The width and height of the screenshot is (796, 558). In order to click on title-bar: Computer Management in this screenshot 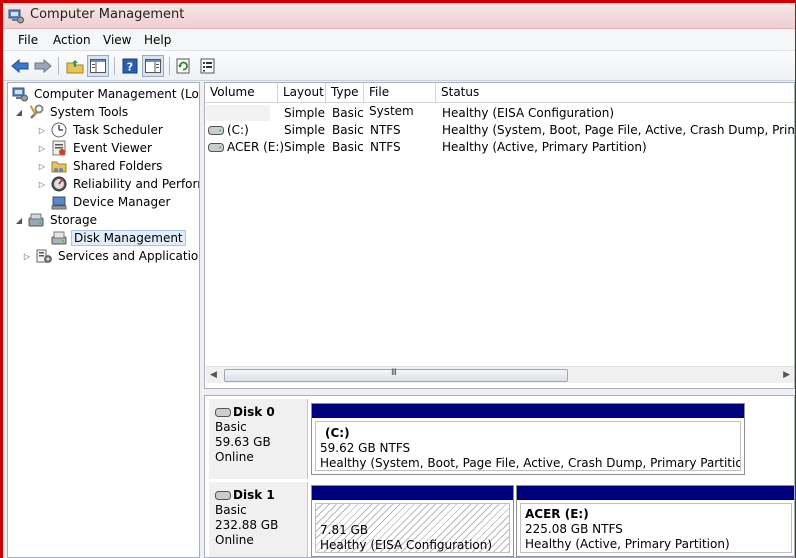, I will do `click(399, 16)`.